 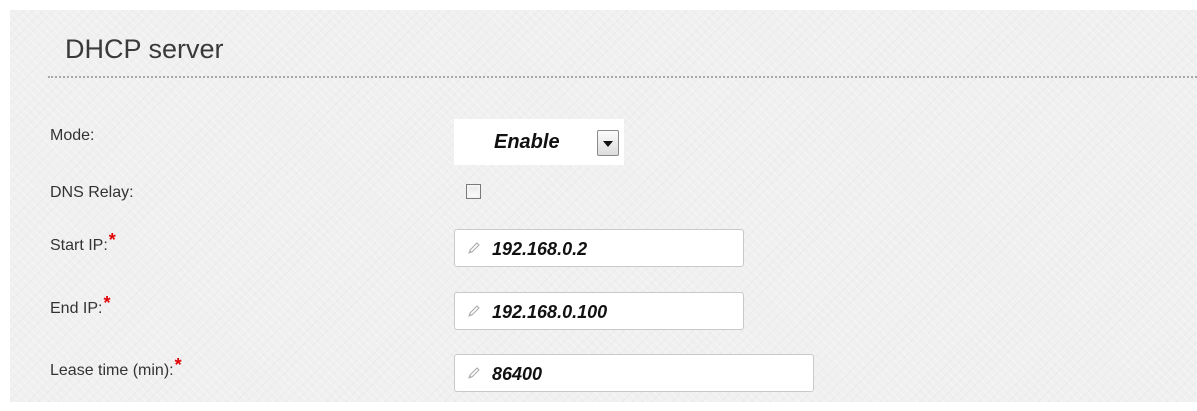 I want to click on lease-time-label: Lease time (min):*, so click(x=116, y=367).